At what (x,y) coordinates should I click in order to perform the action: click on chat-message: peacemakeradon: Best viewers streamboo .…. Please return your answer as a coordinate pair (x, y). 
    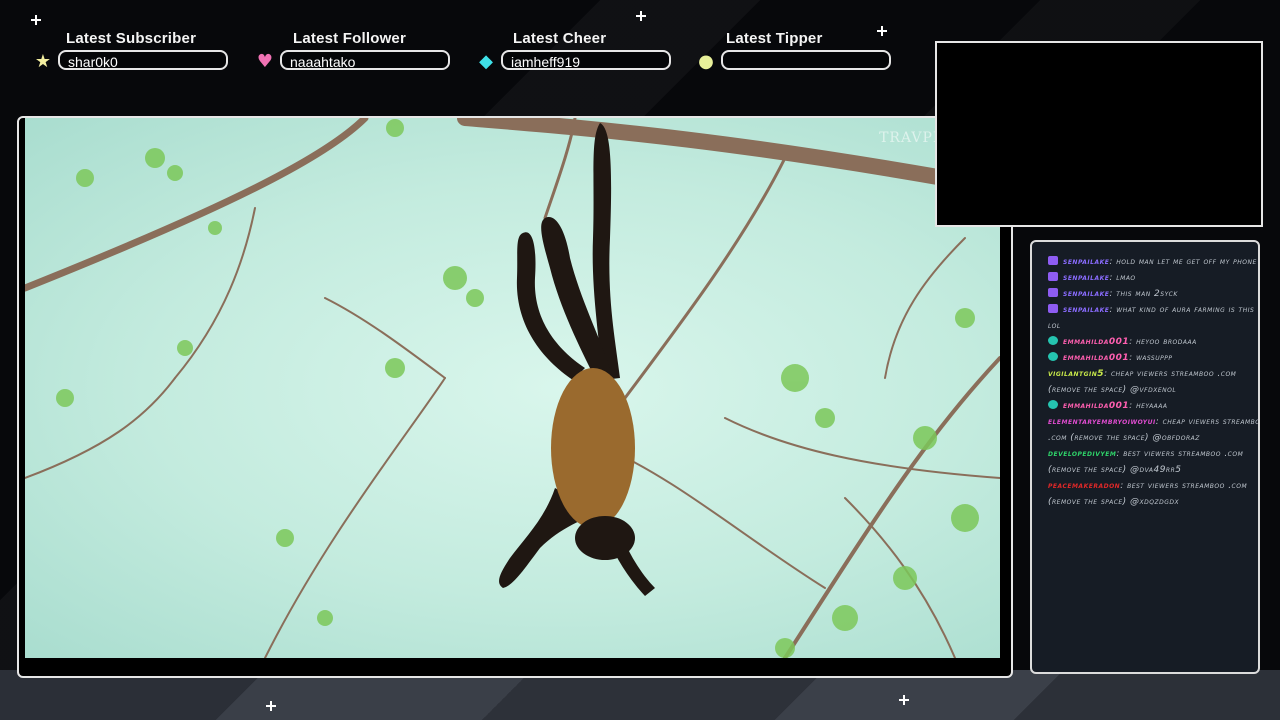
    Looking at the image, I should click on (1153, 494).